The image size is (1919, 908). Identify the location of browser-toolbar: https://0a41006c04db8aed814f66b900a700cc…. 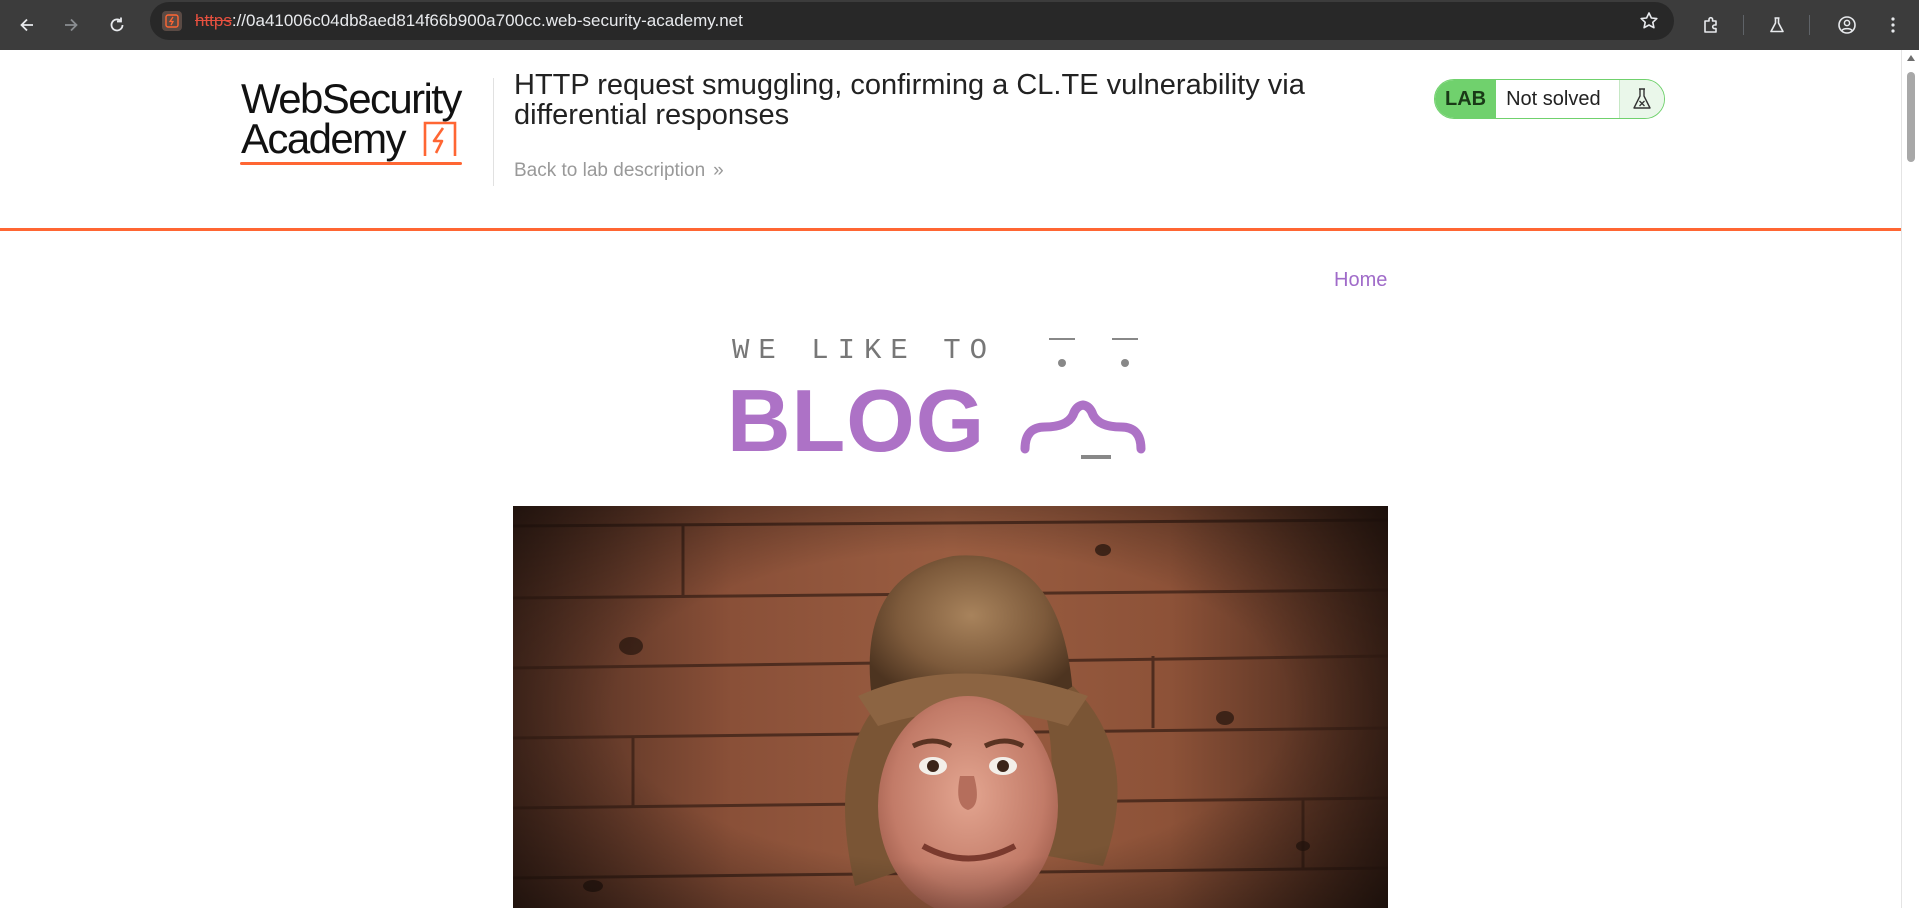
(959, 25).